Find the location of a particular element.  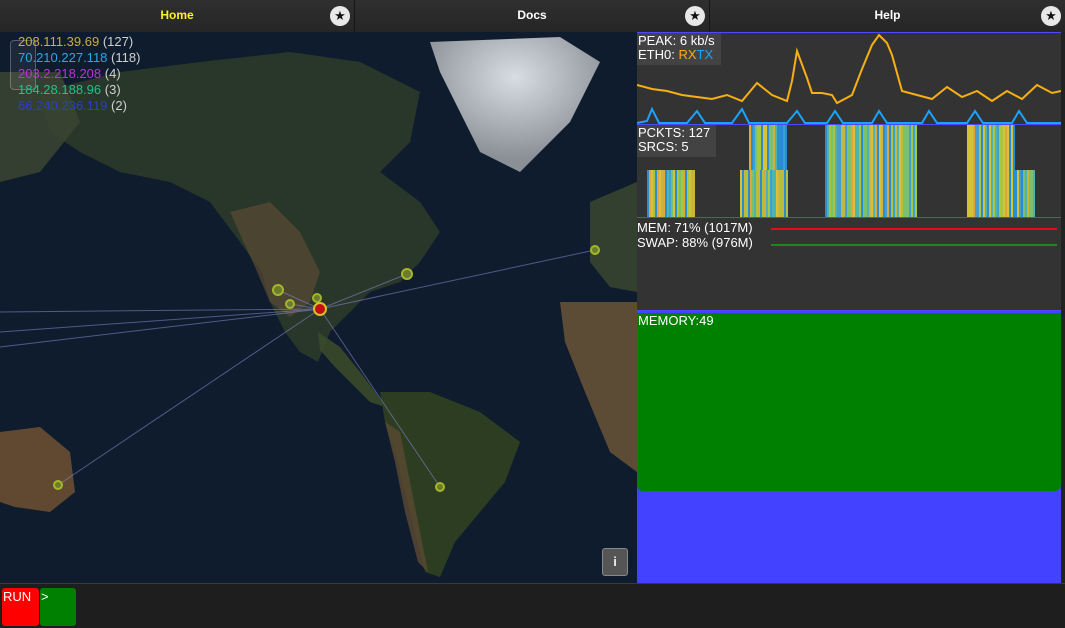

network-readout: PEAK: 6 kb/s ETH0: RXTX is located at coordinates (679, 49).